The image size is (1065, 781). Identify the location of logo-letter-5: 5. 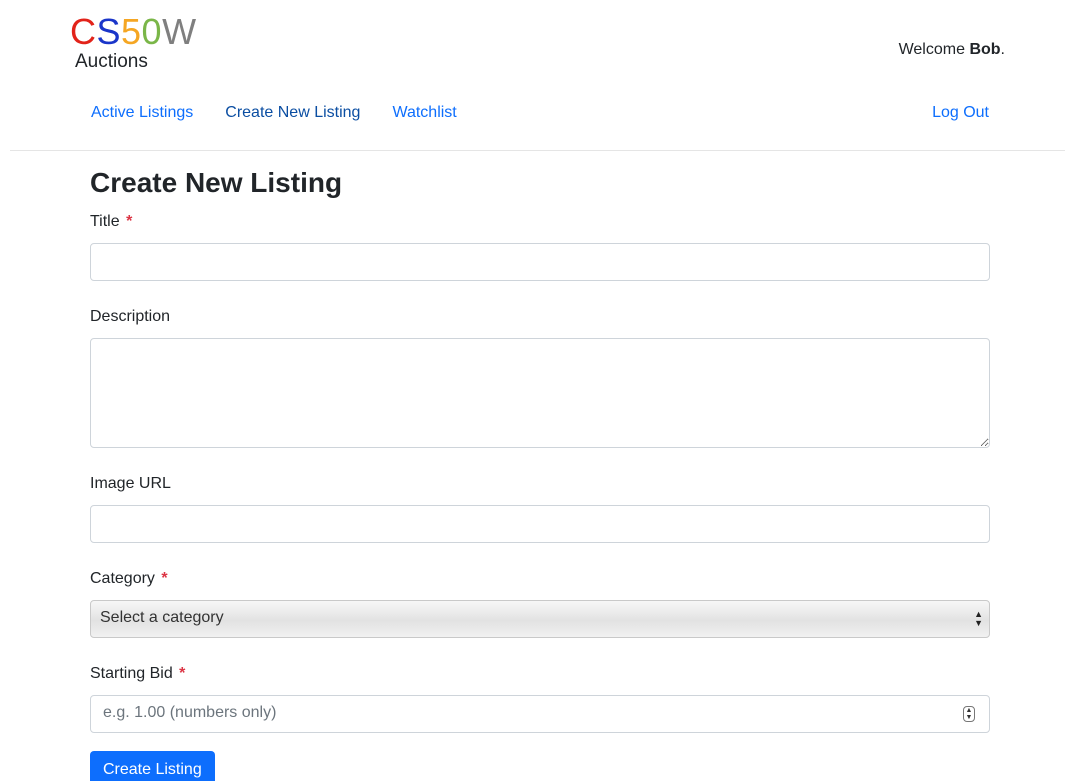
(131, 31).